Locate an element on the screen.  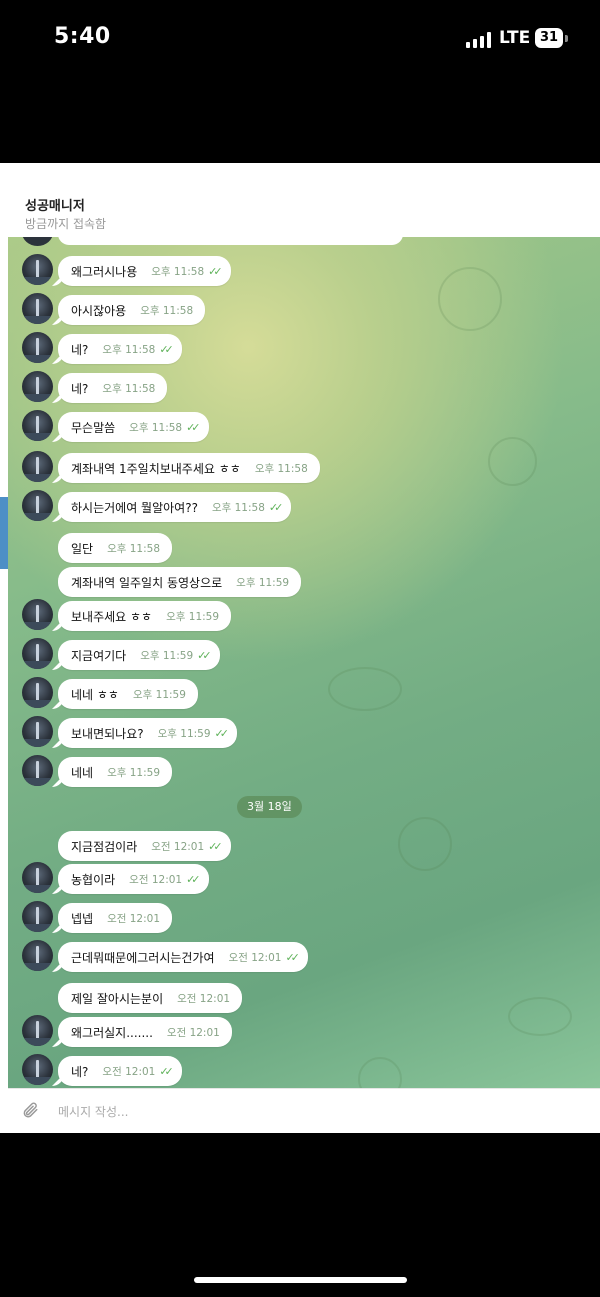
message-bubble: 계좌내역 일주일치 동영상으로 오후 11:59 is located at coordinates (180, 582).